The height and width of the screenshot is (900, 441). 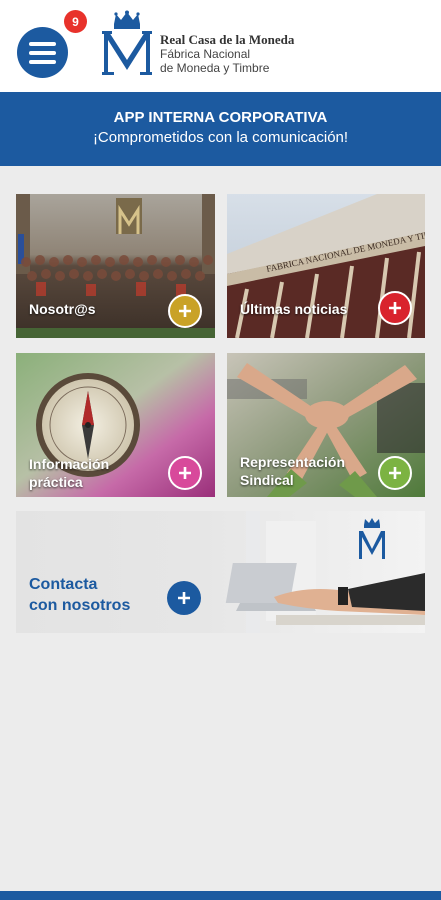 What do you see at coordinates (80, 605) in the screenshot?
I see `contact-label-line2: con nosotros` at bounding box center [80, 605].